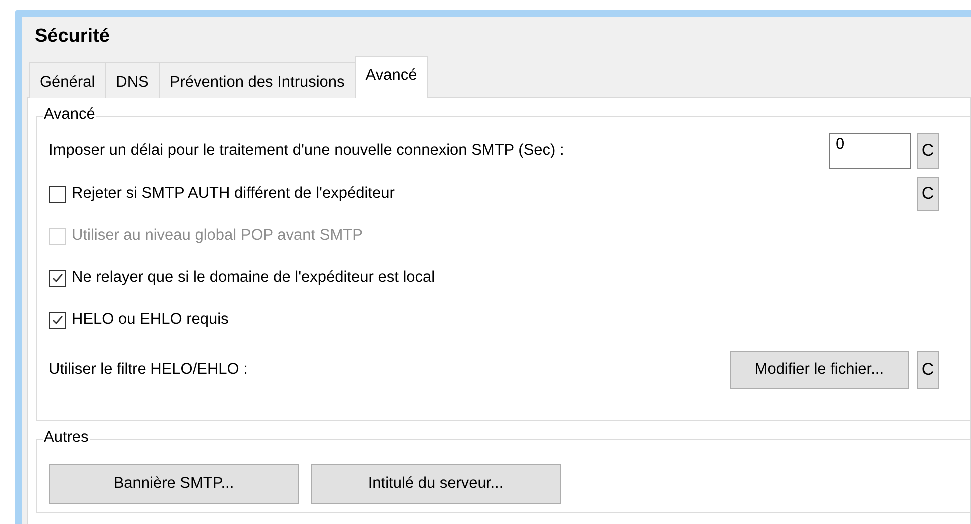 Image resolution: width=971 pixels, height=524 pixels. I want to click on field-label: Utiliser le filtre HELO/EHLO :, so click(148, 370).